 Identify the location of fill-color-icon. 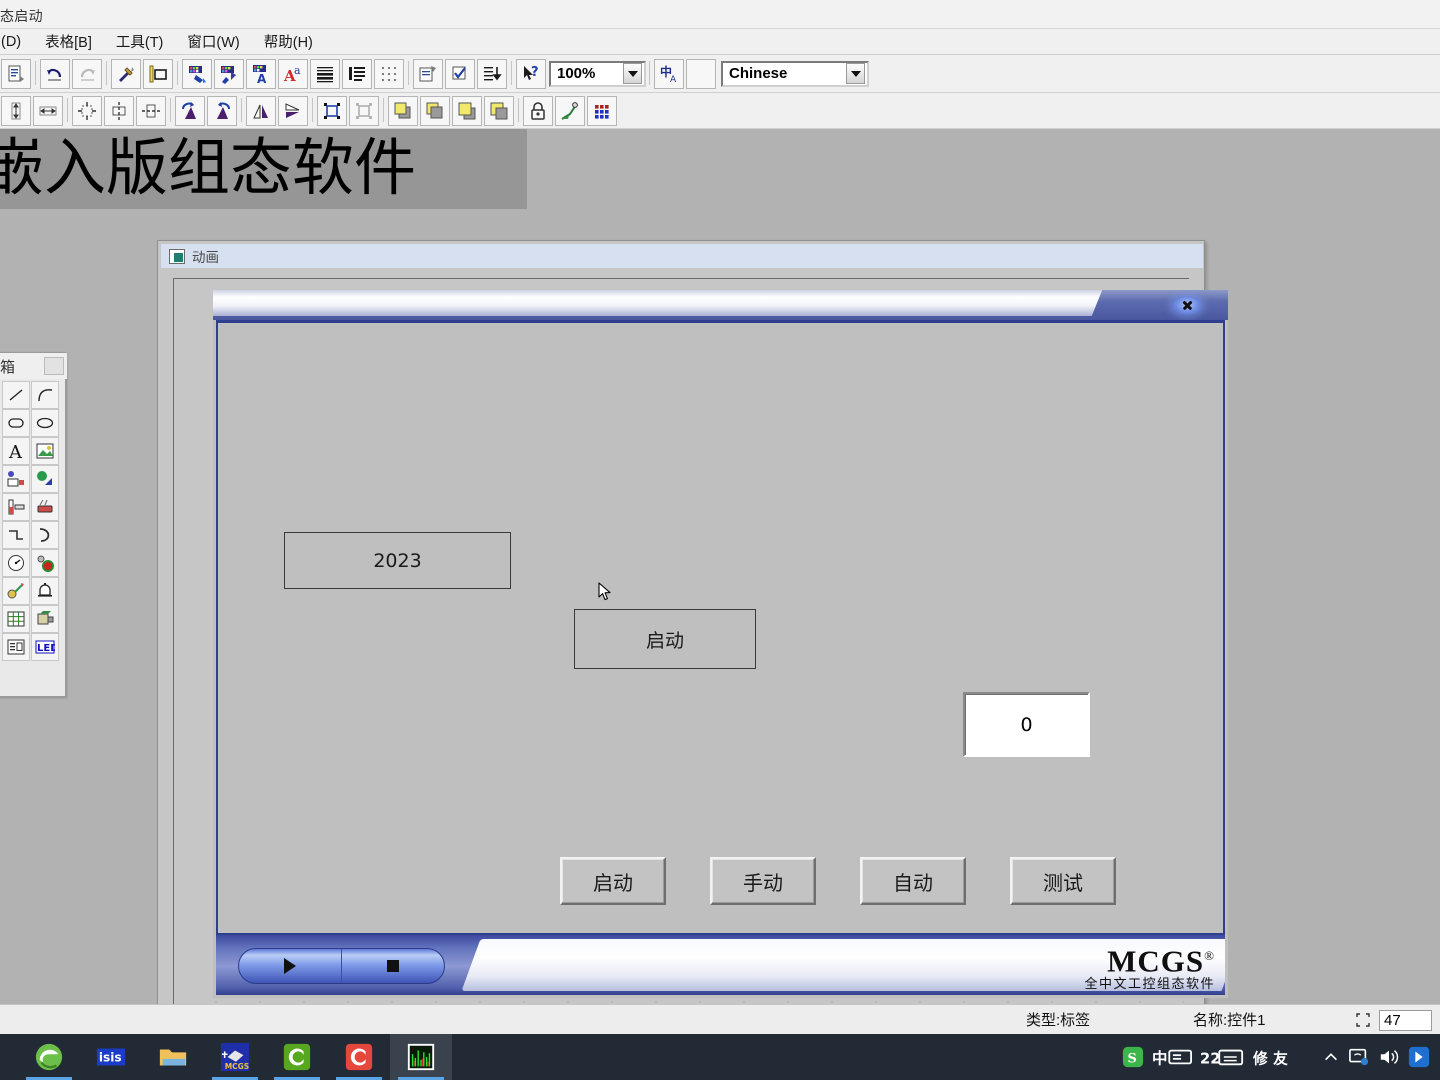
(197, 73).